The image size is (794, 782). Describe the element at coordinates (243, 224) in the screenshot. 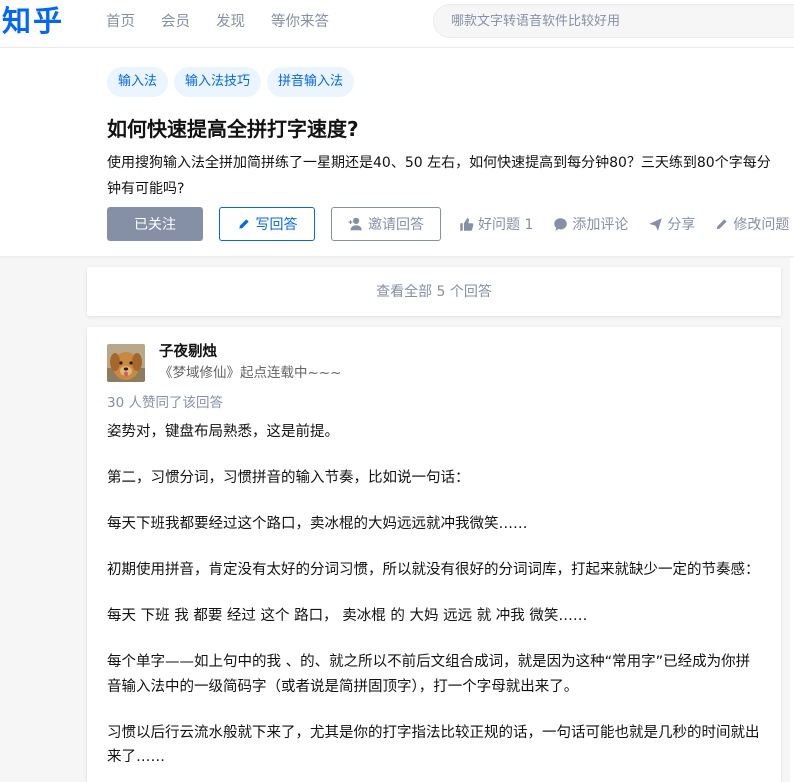

I see `pencil-icon` at that location.